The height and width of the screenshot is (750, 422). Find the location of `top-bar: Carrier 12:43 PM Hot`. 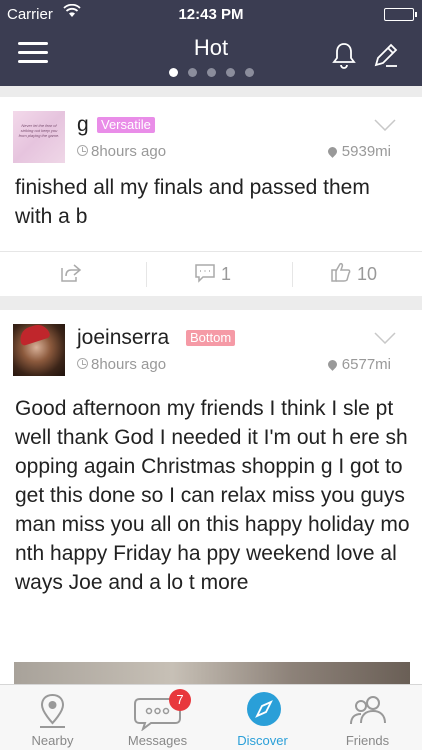

top-bar: Carrier 12:43 PM Hot is located at coordinates (211, 43).